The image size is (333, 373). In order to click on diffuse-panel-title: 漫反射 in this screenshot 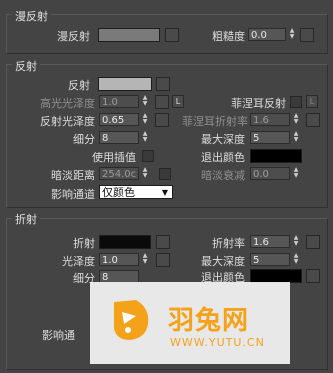, I will do `click(31, 16)`.